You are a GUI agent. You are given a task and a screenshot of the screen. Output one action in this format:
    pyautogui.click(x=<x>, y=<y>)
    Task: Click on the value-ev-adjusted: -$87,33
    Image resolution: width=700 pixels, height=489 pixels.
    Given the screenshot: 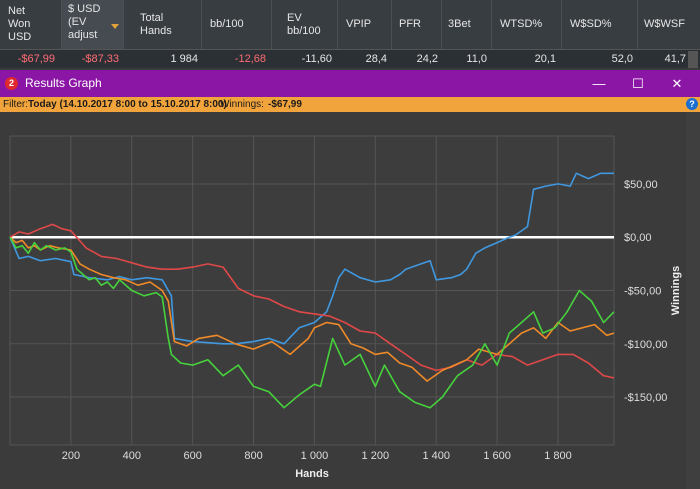 What is the action you would take?
    pyautogui.click(x=100, y=59)
    